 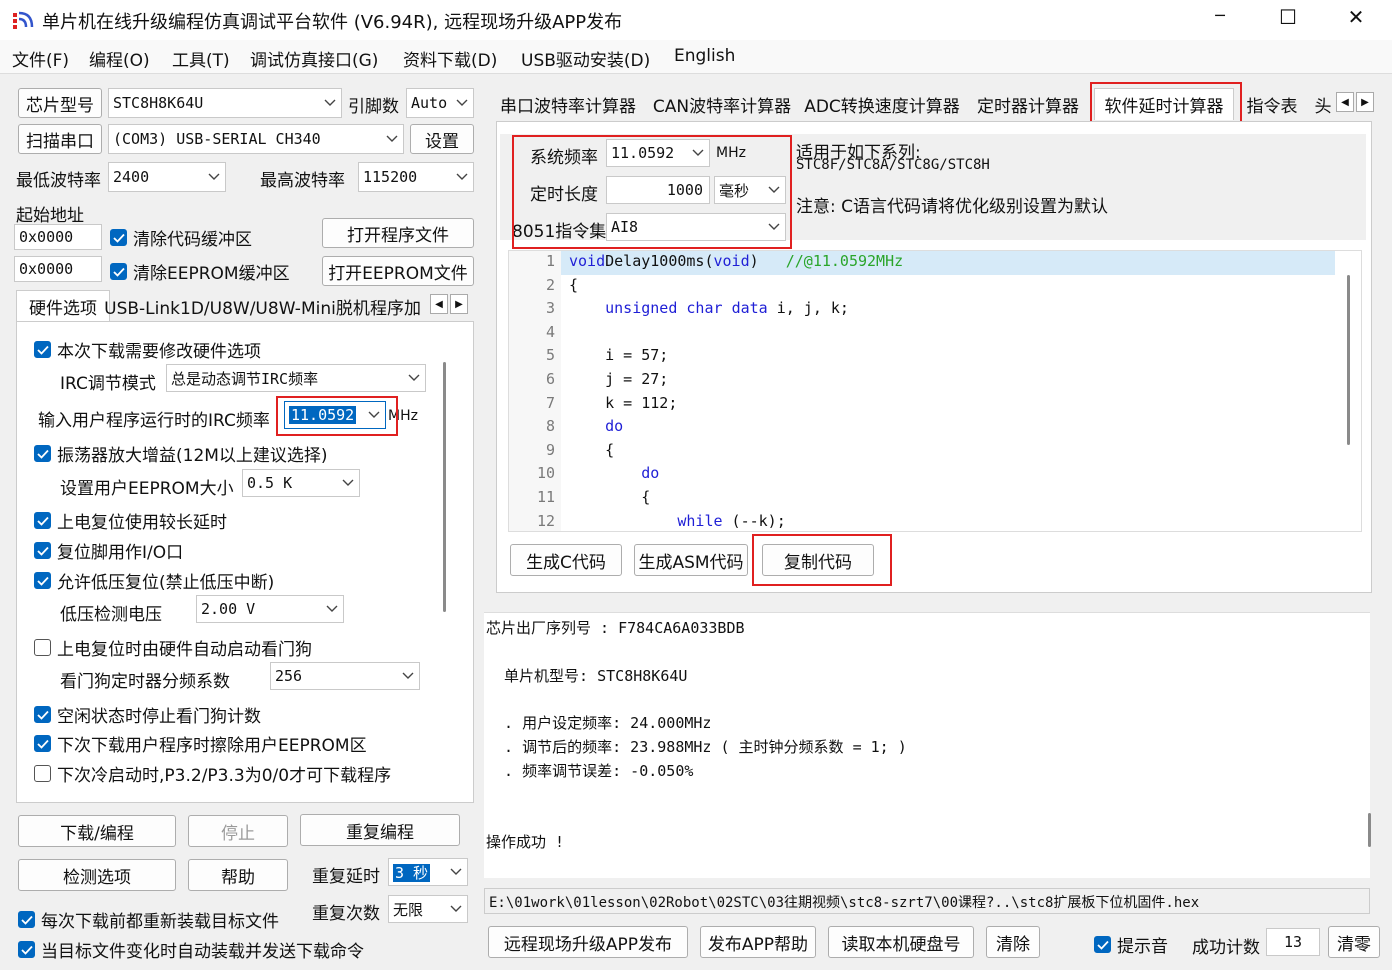 I want to click on reload-before-checkbox: 每次下载前都重新装载目标文件, so click(x=148, y=919).